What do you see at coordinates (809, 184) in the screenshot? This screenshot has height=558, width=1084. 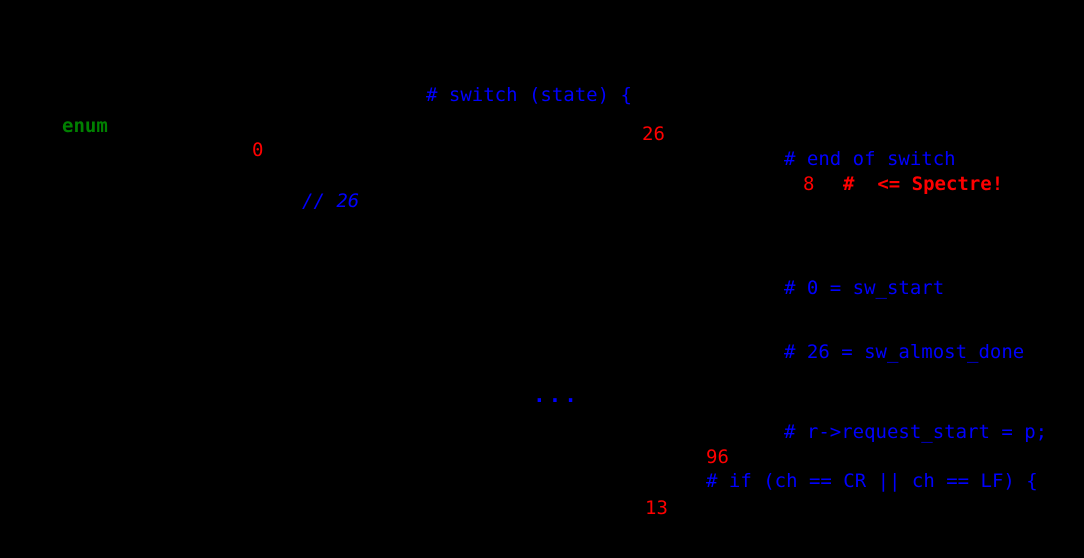 I see `annotation-count-8: 8` at bounding box center [809, 184].